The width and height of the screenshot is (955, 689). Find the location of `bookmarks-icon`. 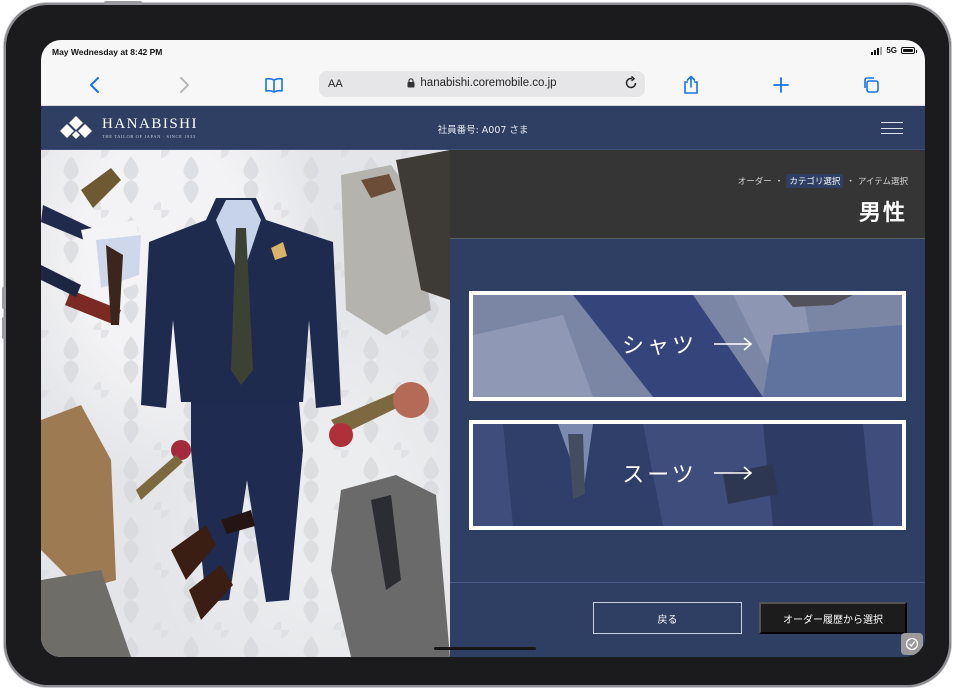

bookmarks-icon is located at coordinates (274, 85).